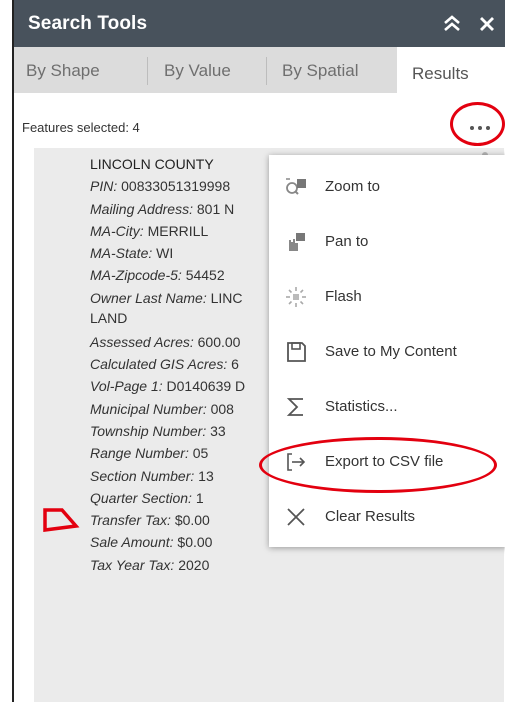  What do you see at coordinates (451, 70) in the screenshot?
I see `tab-results: Results` at bounding box center [451, 70].